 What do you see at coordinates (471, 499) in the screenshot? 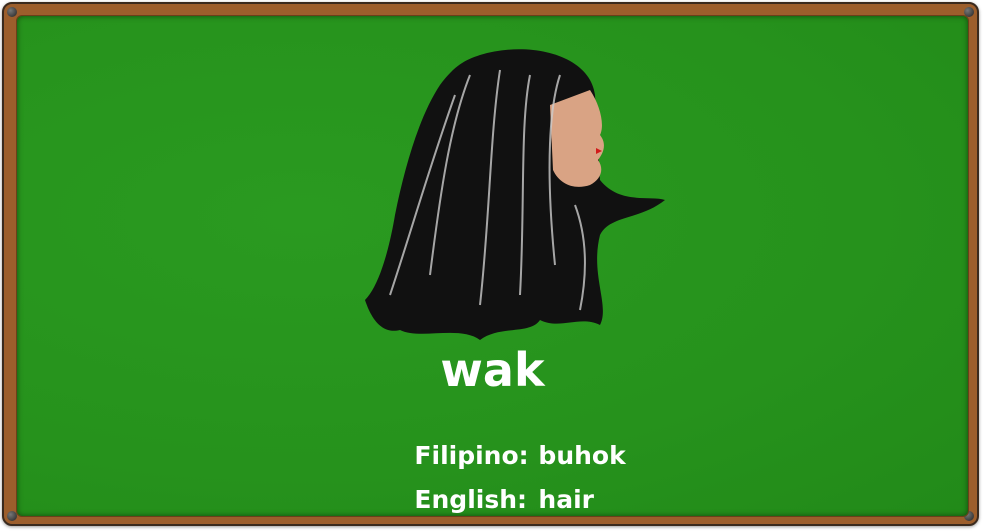
I see `english-label: English:` at bounding box center [471, 499].